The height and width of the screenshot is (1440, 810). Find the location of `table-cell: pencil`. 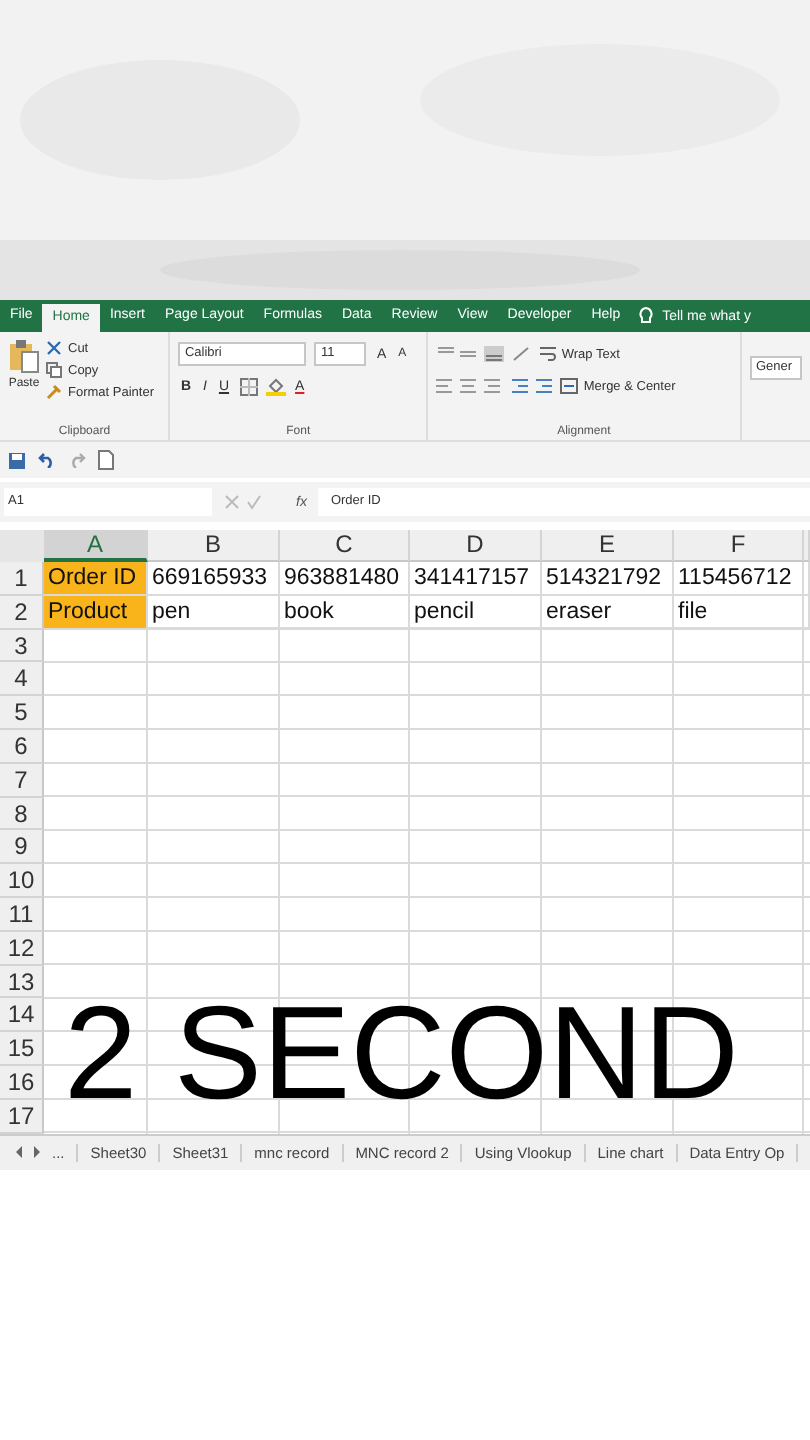

table-cell: pencil is located at coordinates (476, 612).